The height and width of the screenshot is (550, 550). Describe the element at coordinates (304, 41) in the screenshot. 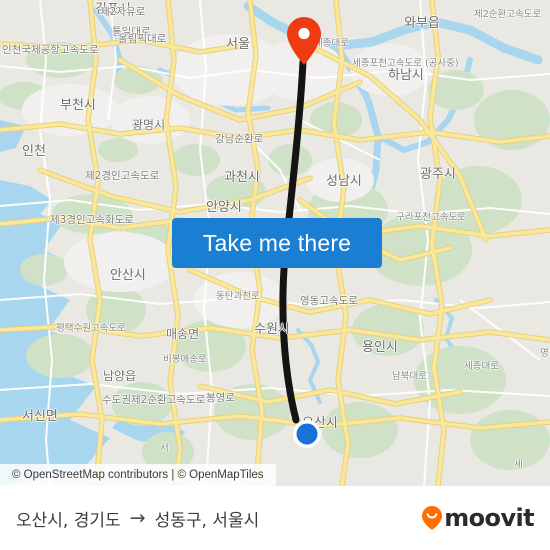

I see `map-pin-icon` at that location.